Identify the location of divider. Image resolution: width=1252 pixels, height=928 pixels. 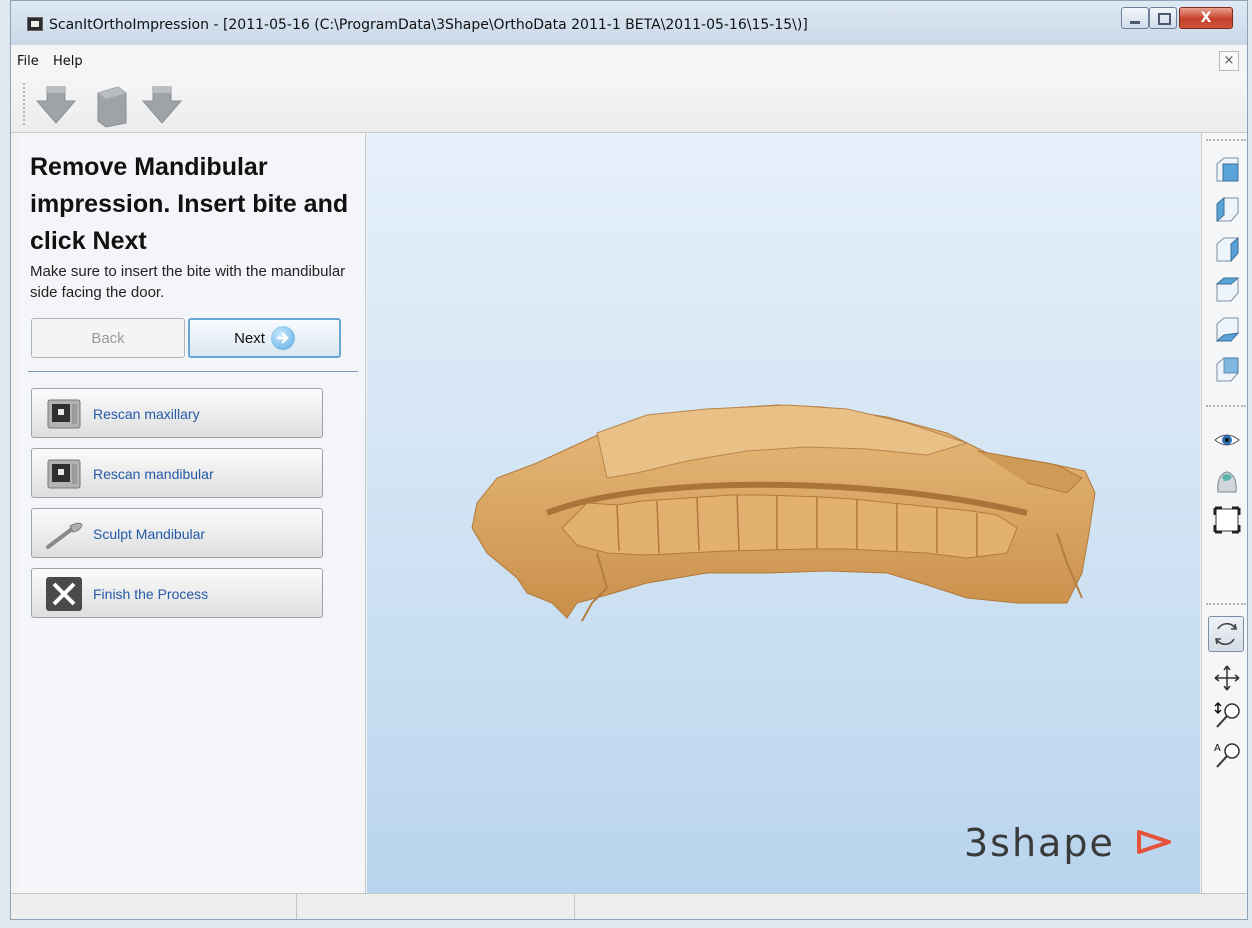
(193, 371).